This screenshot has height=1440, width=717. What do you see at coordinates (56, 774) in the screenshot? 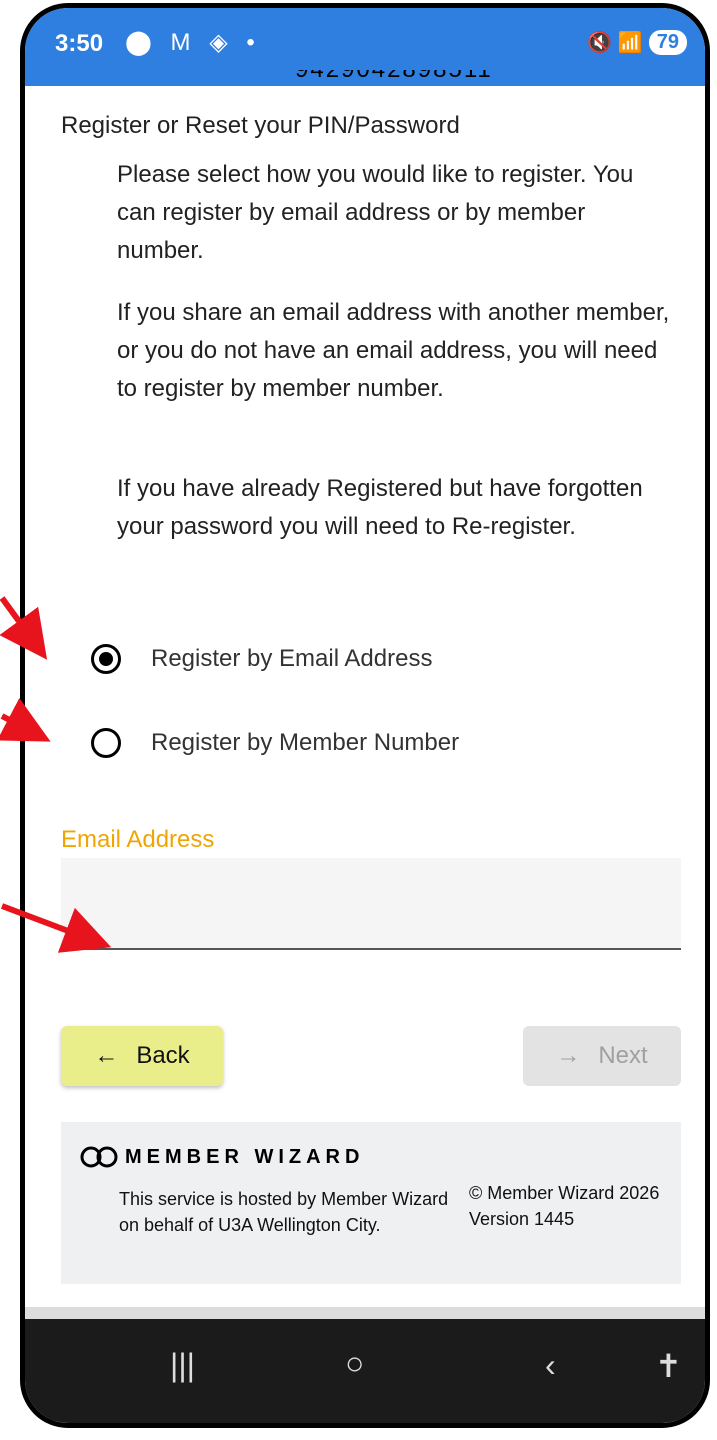
I see `annotation-arrows` at bounding box center [56, 774].